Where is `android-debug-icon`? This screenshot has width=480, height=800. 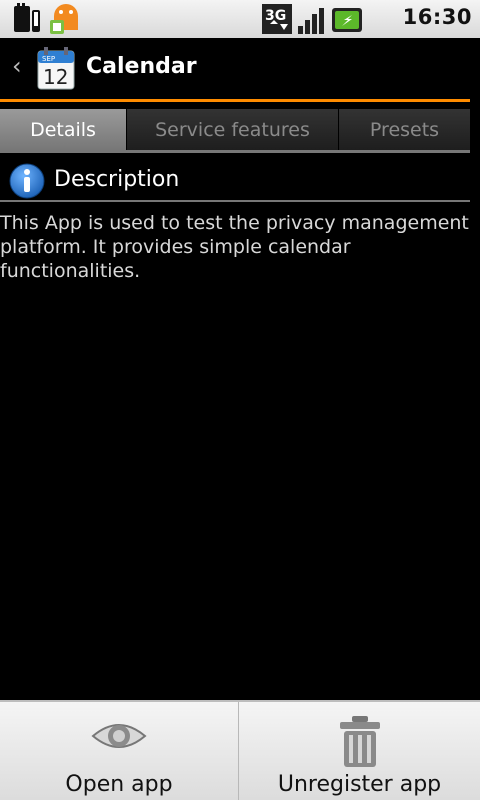
android-debug-icon is located at coordinates (64, 19).